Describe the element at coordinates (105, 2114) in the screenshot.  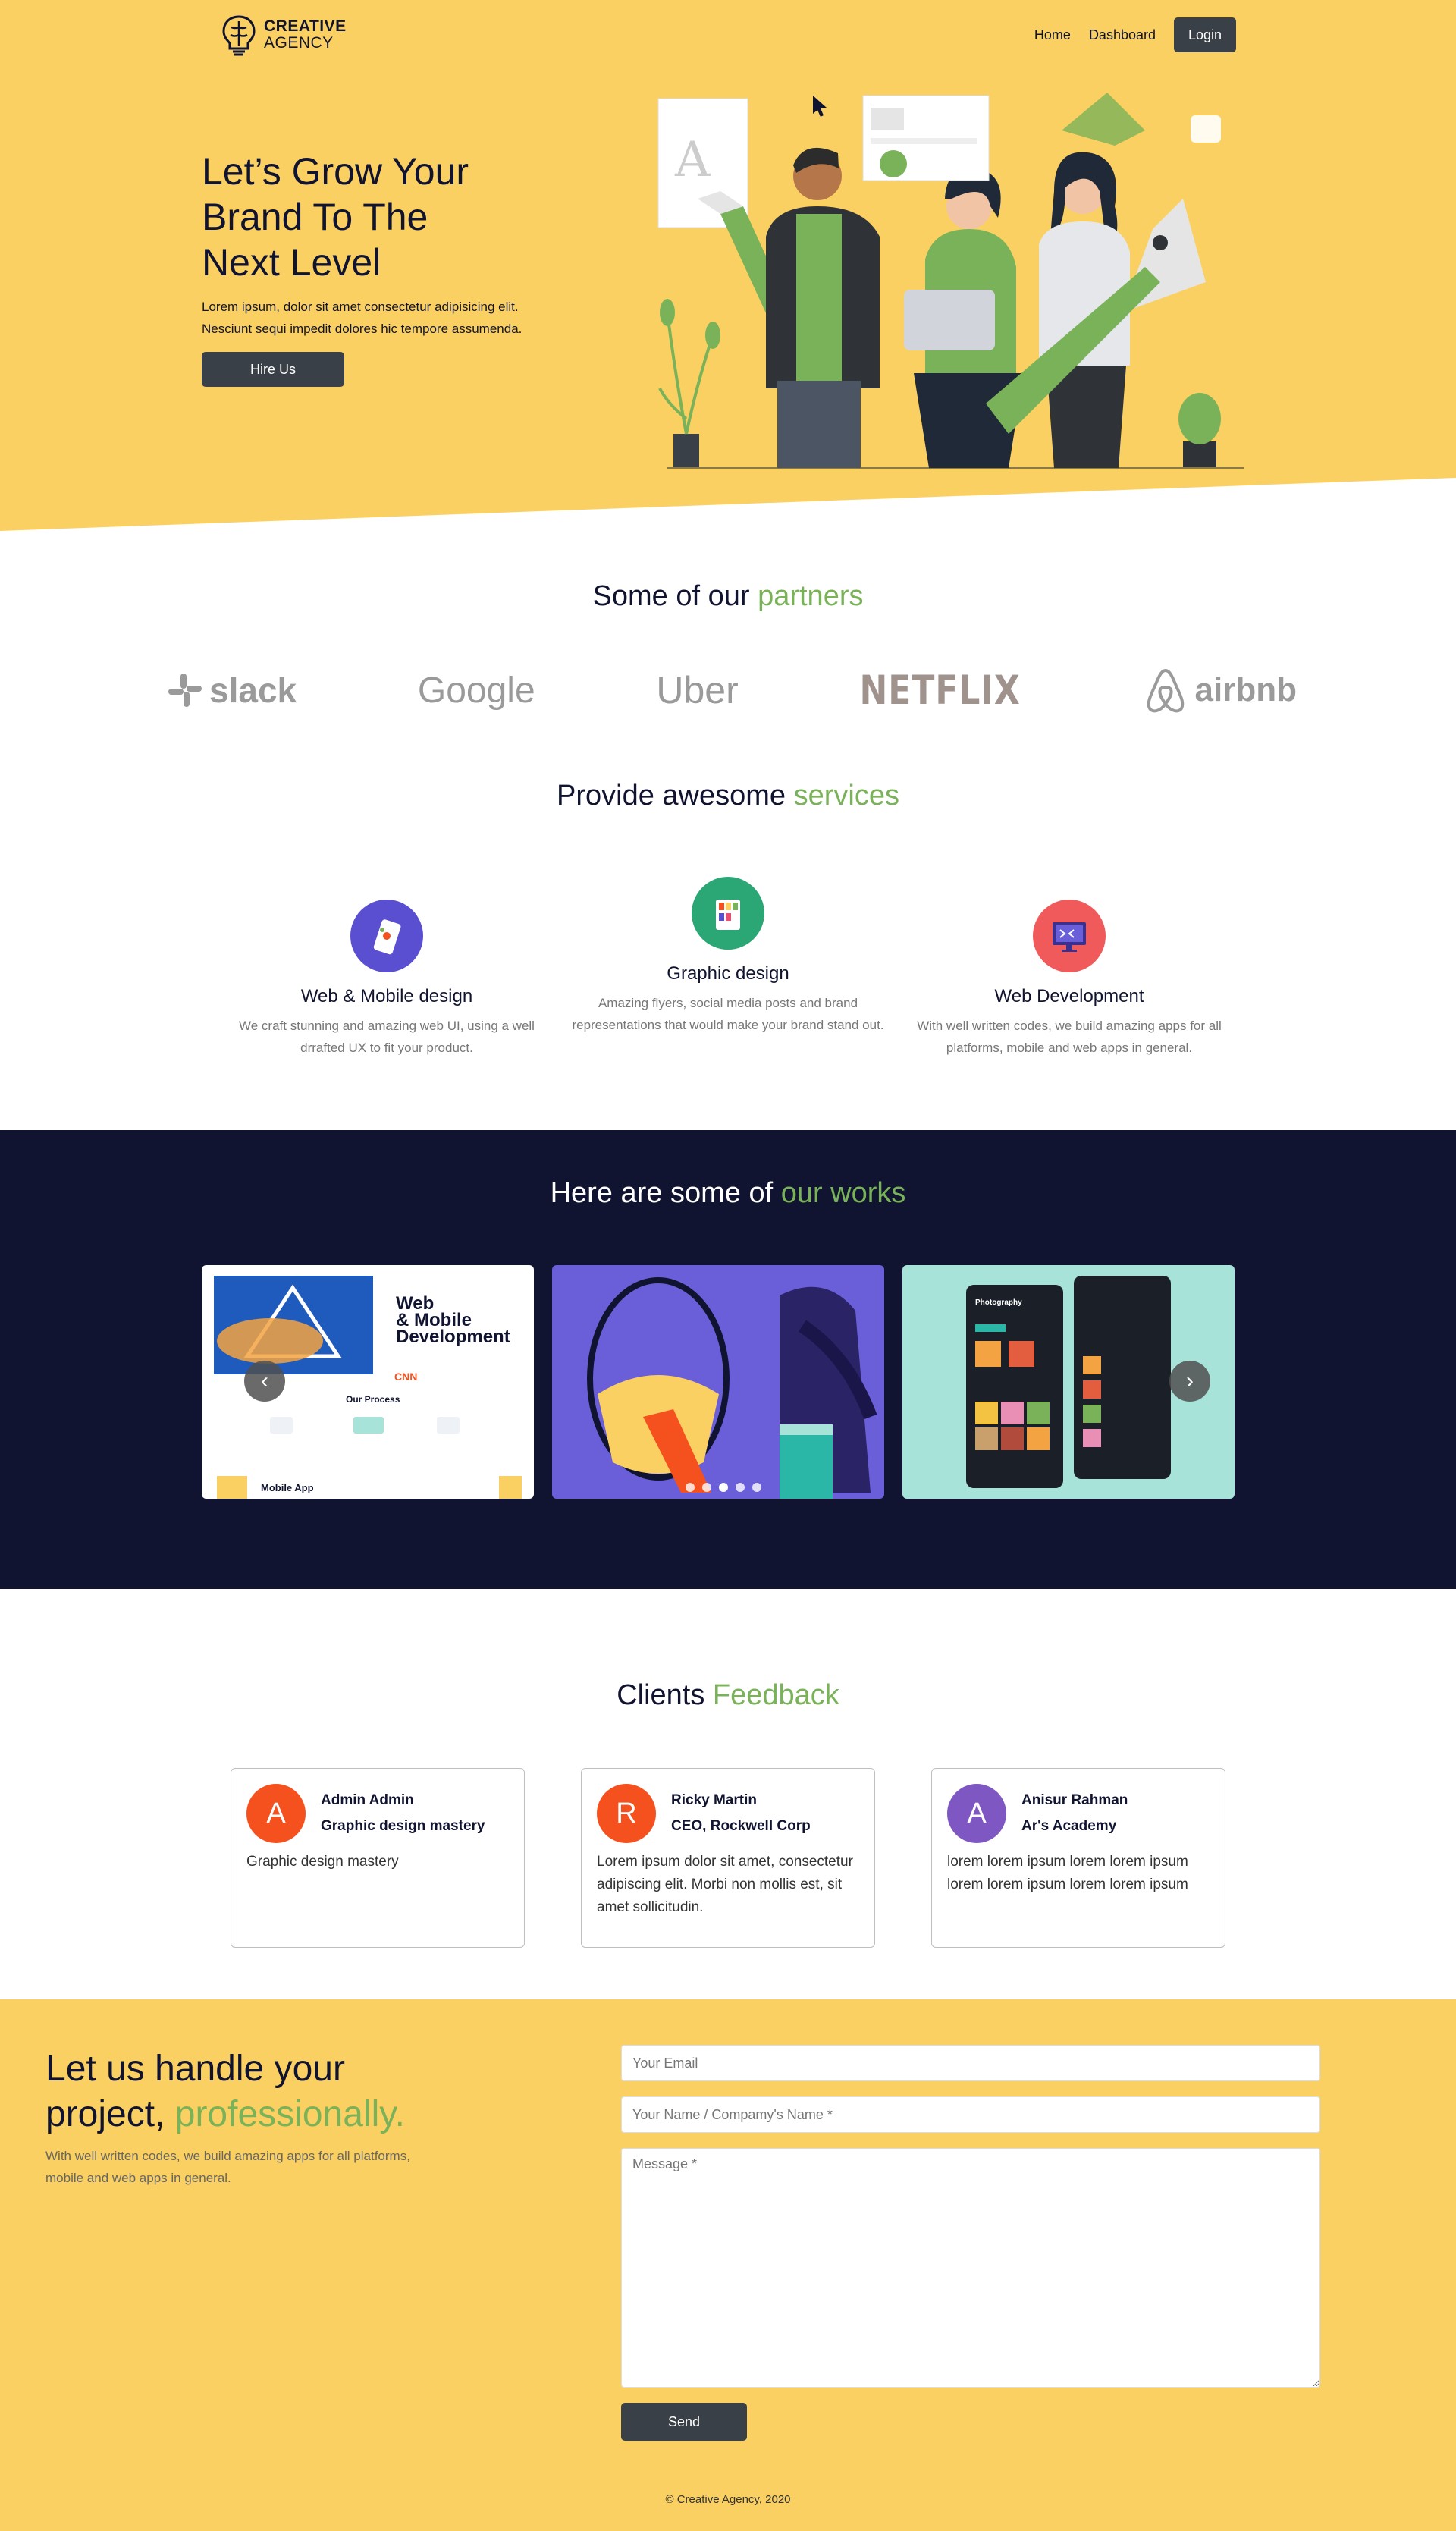
I see `contact-title-line-2: project,` at that location.